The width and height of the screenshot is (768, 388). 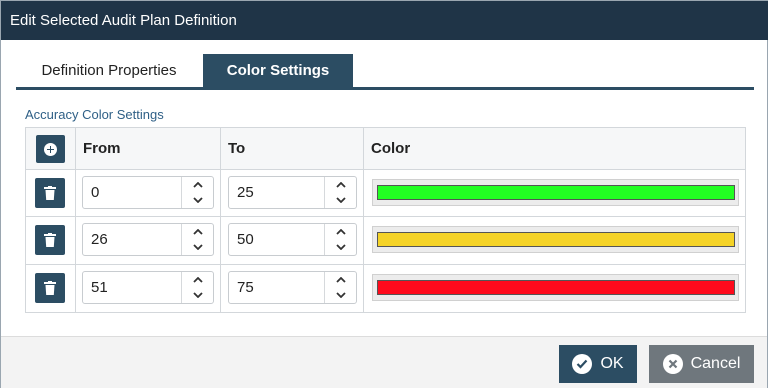 What do you see at coordinates (109, 70) in the screenshot?
I see `tab-definition-properties: Definition Properties` at bounding box center [109, 70].